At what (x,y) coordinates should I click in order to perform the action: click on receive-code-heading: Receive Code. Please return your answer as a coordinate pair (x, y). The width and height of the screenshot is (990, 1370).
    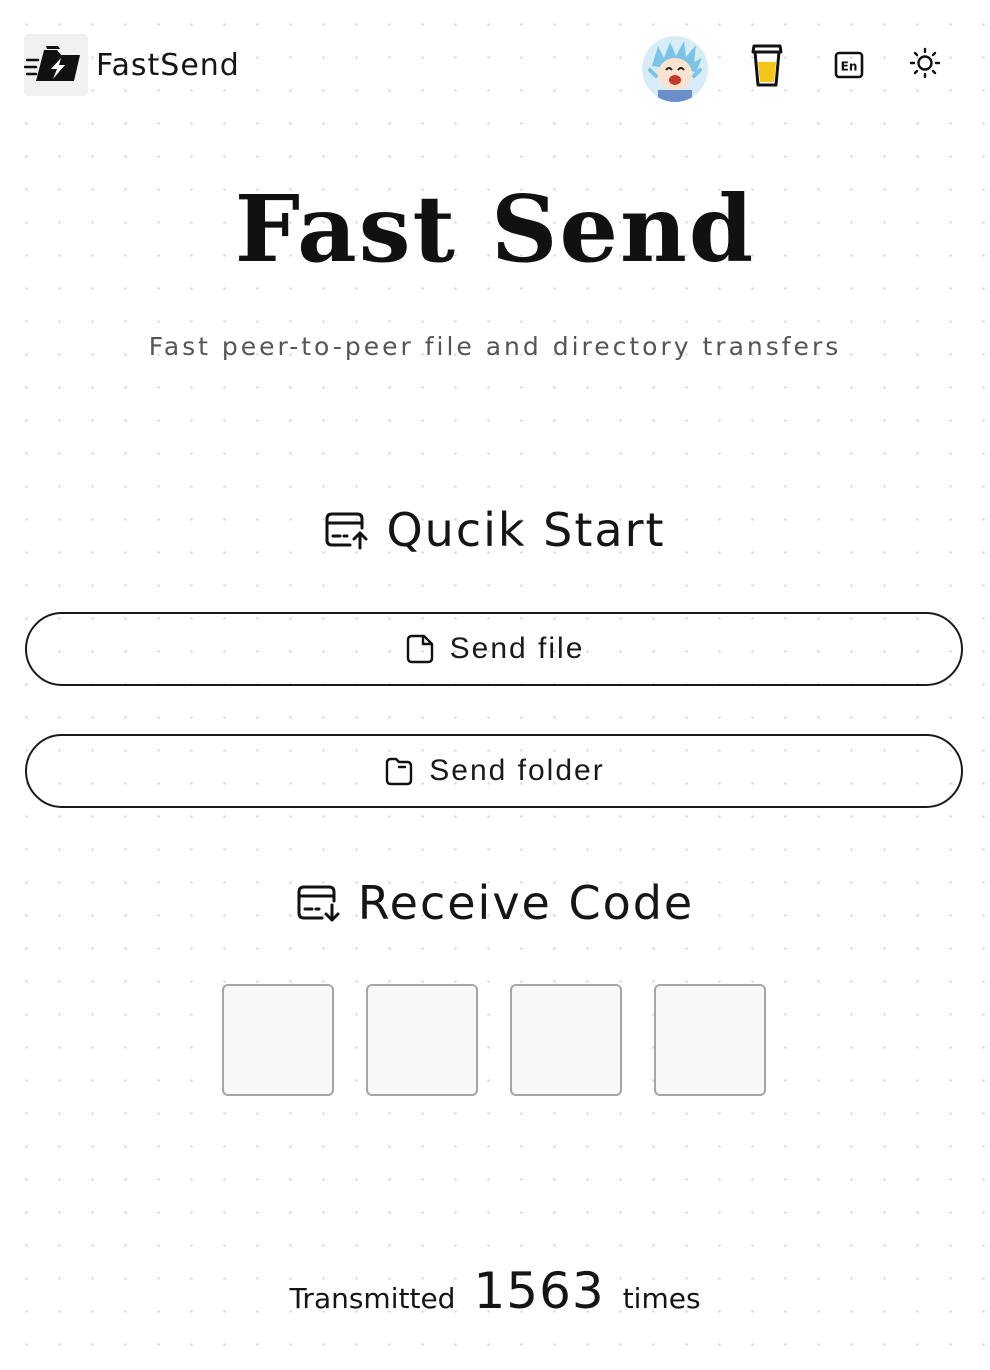
    Looking at the image, I should click on (495, 903).